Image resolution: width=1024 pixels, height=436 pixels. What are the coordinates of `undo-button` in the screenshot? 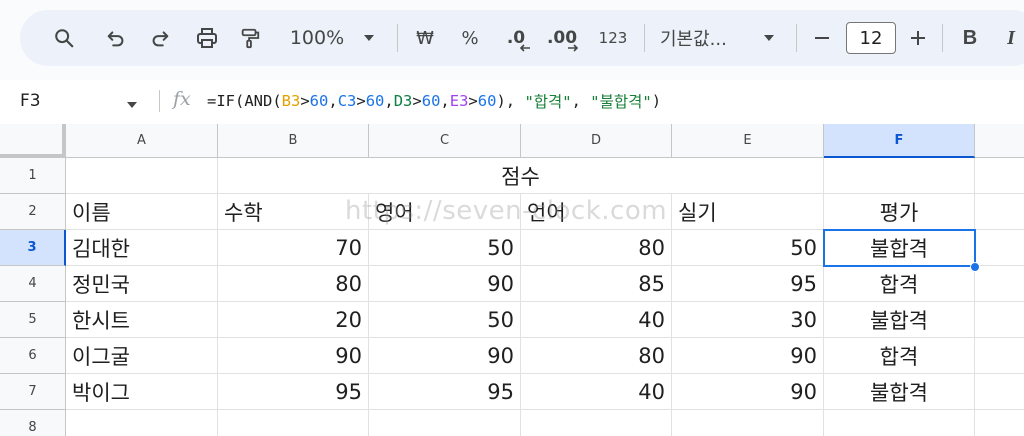 It's located at (116, 38).